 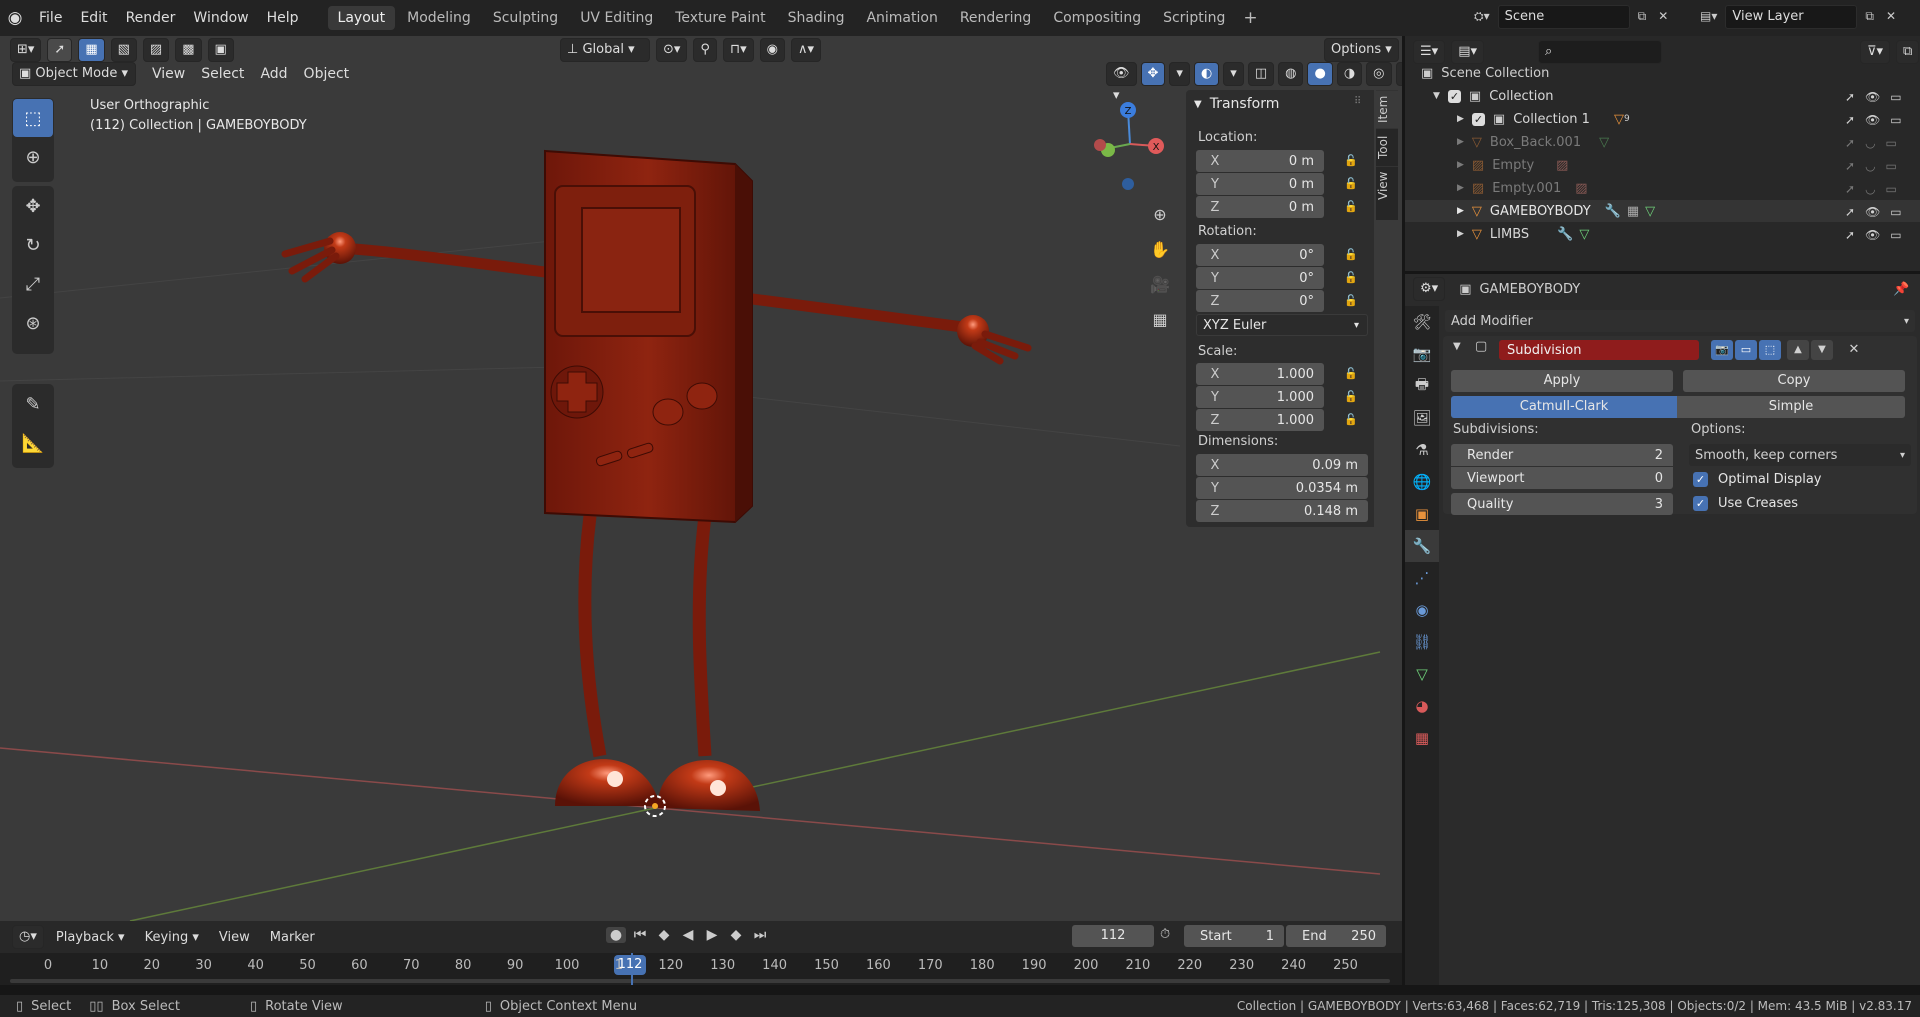 I want to click on close-icon: ✕, so click(x=1854, y=350).